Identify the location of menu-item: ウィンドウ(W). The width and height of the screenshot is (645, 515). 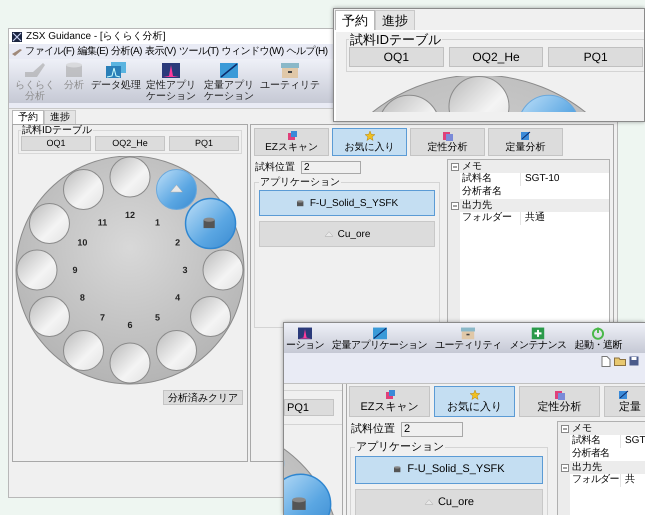
(253, 51).